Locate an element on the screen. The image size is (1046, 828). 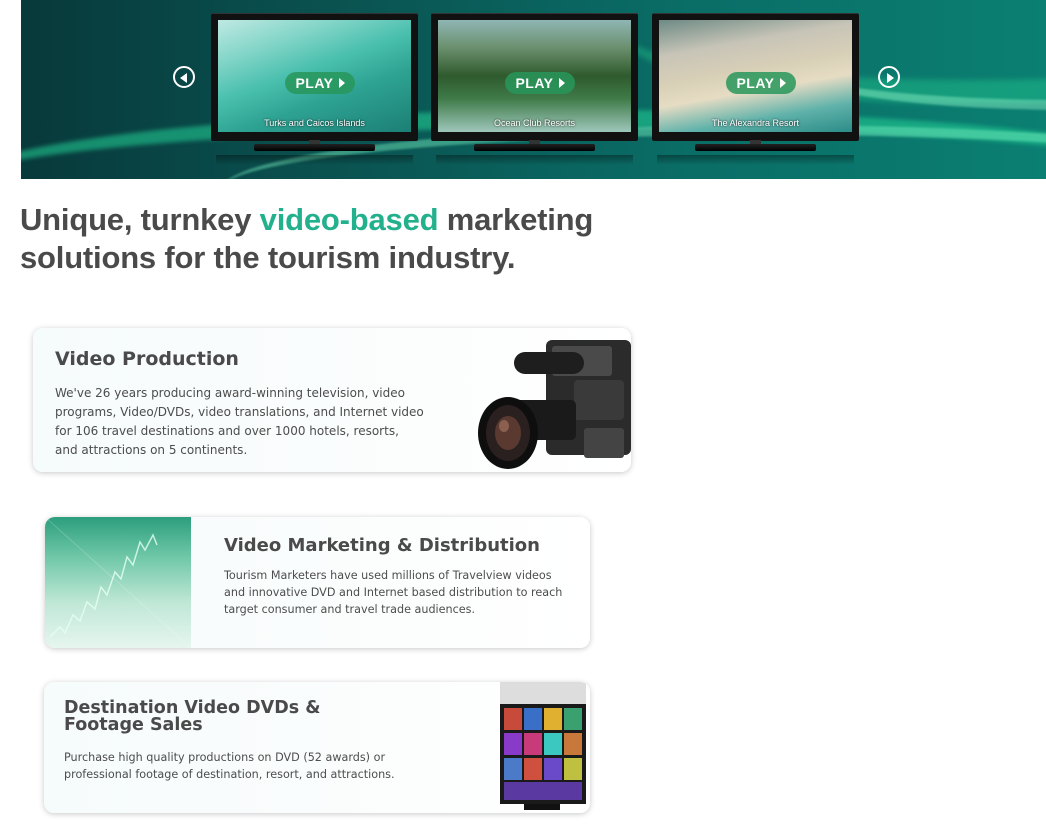
headline-text: marketing is located at coordinates (516, 219).